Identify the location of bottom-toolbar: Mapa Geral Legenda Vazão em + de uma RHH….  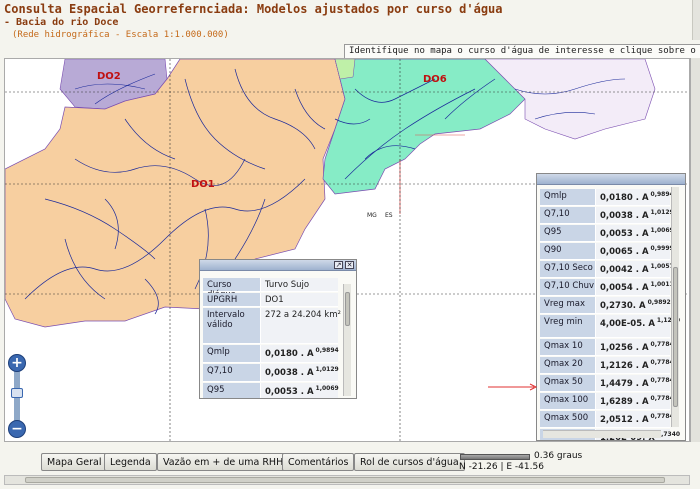
(350, 461).